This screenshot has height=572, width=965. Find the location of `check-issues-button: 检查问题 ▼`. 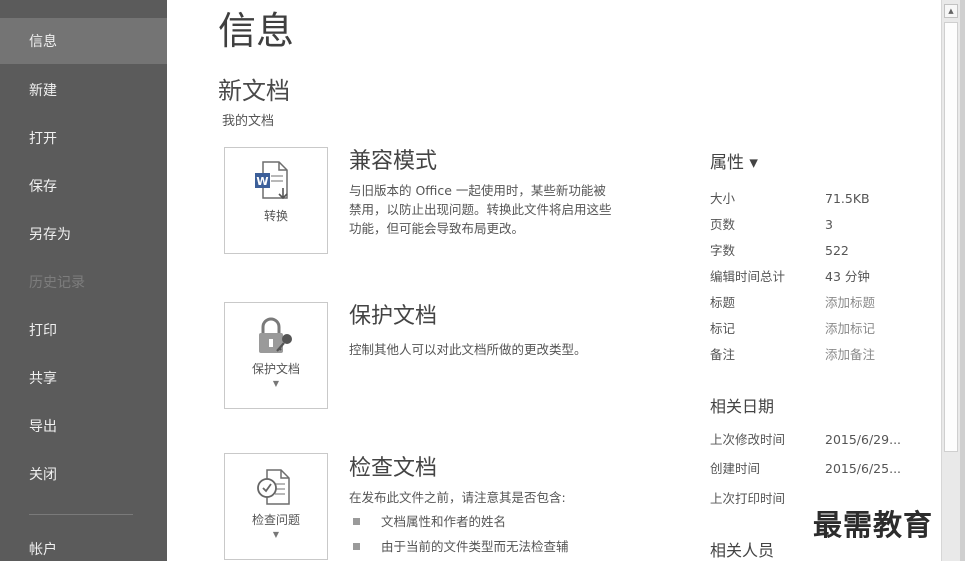

check-issues-button: 检查问题 ▼ is located at coordinates (276, 506).